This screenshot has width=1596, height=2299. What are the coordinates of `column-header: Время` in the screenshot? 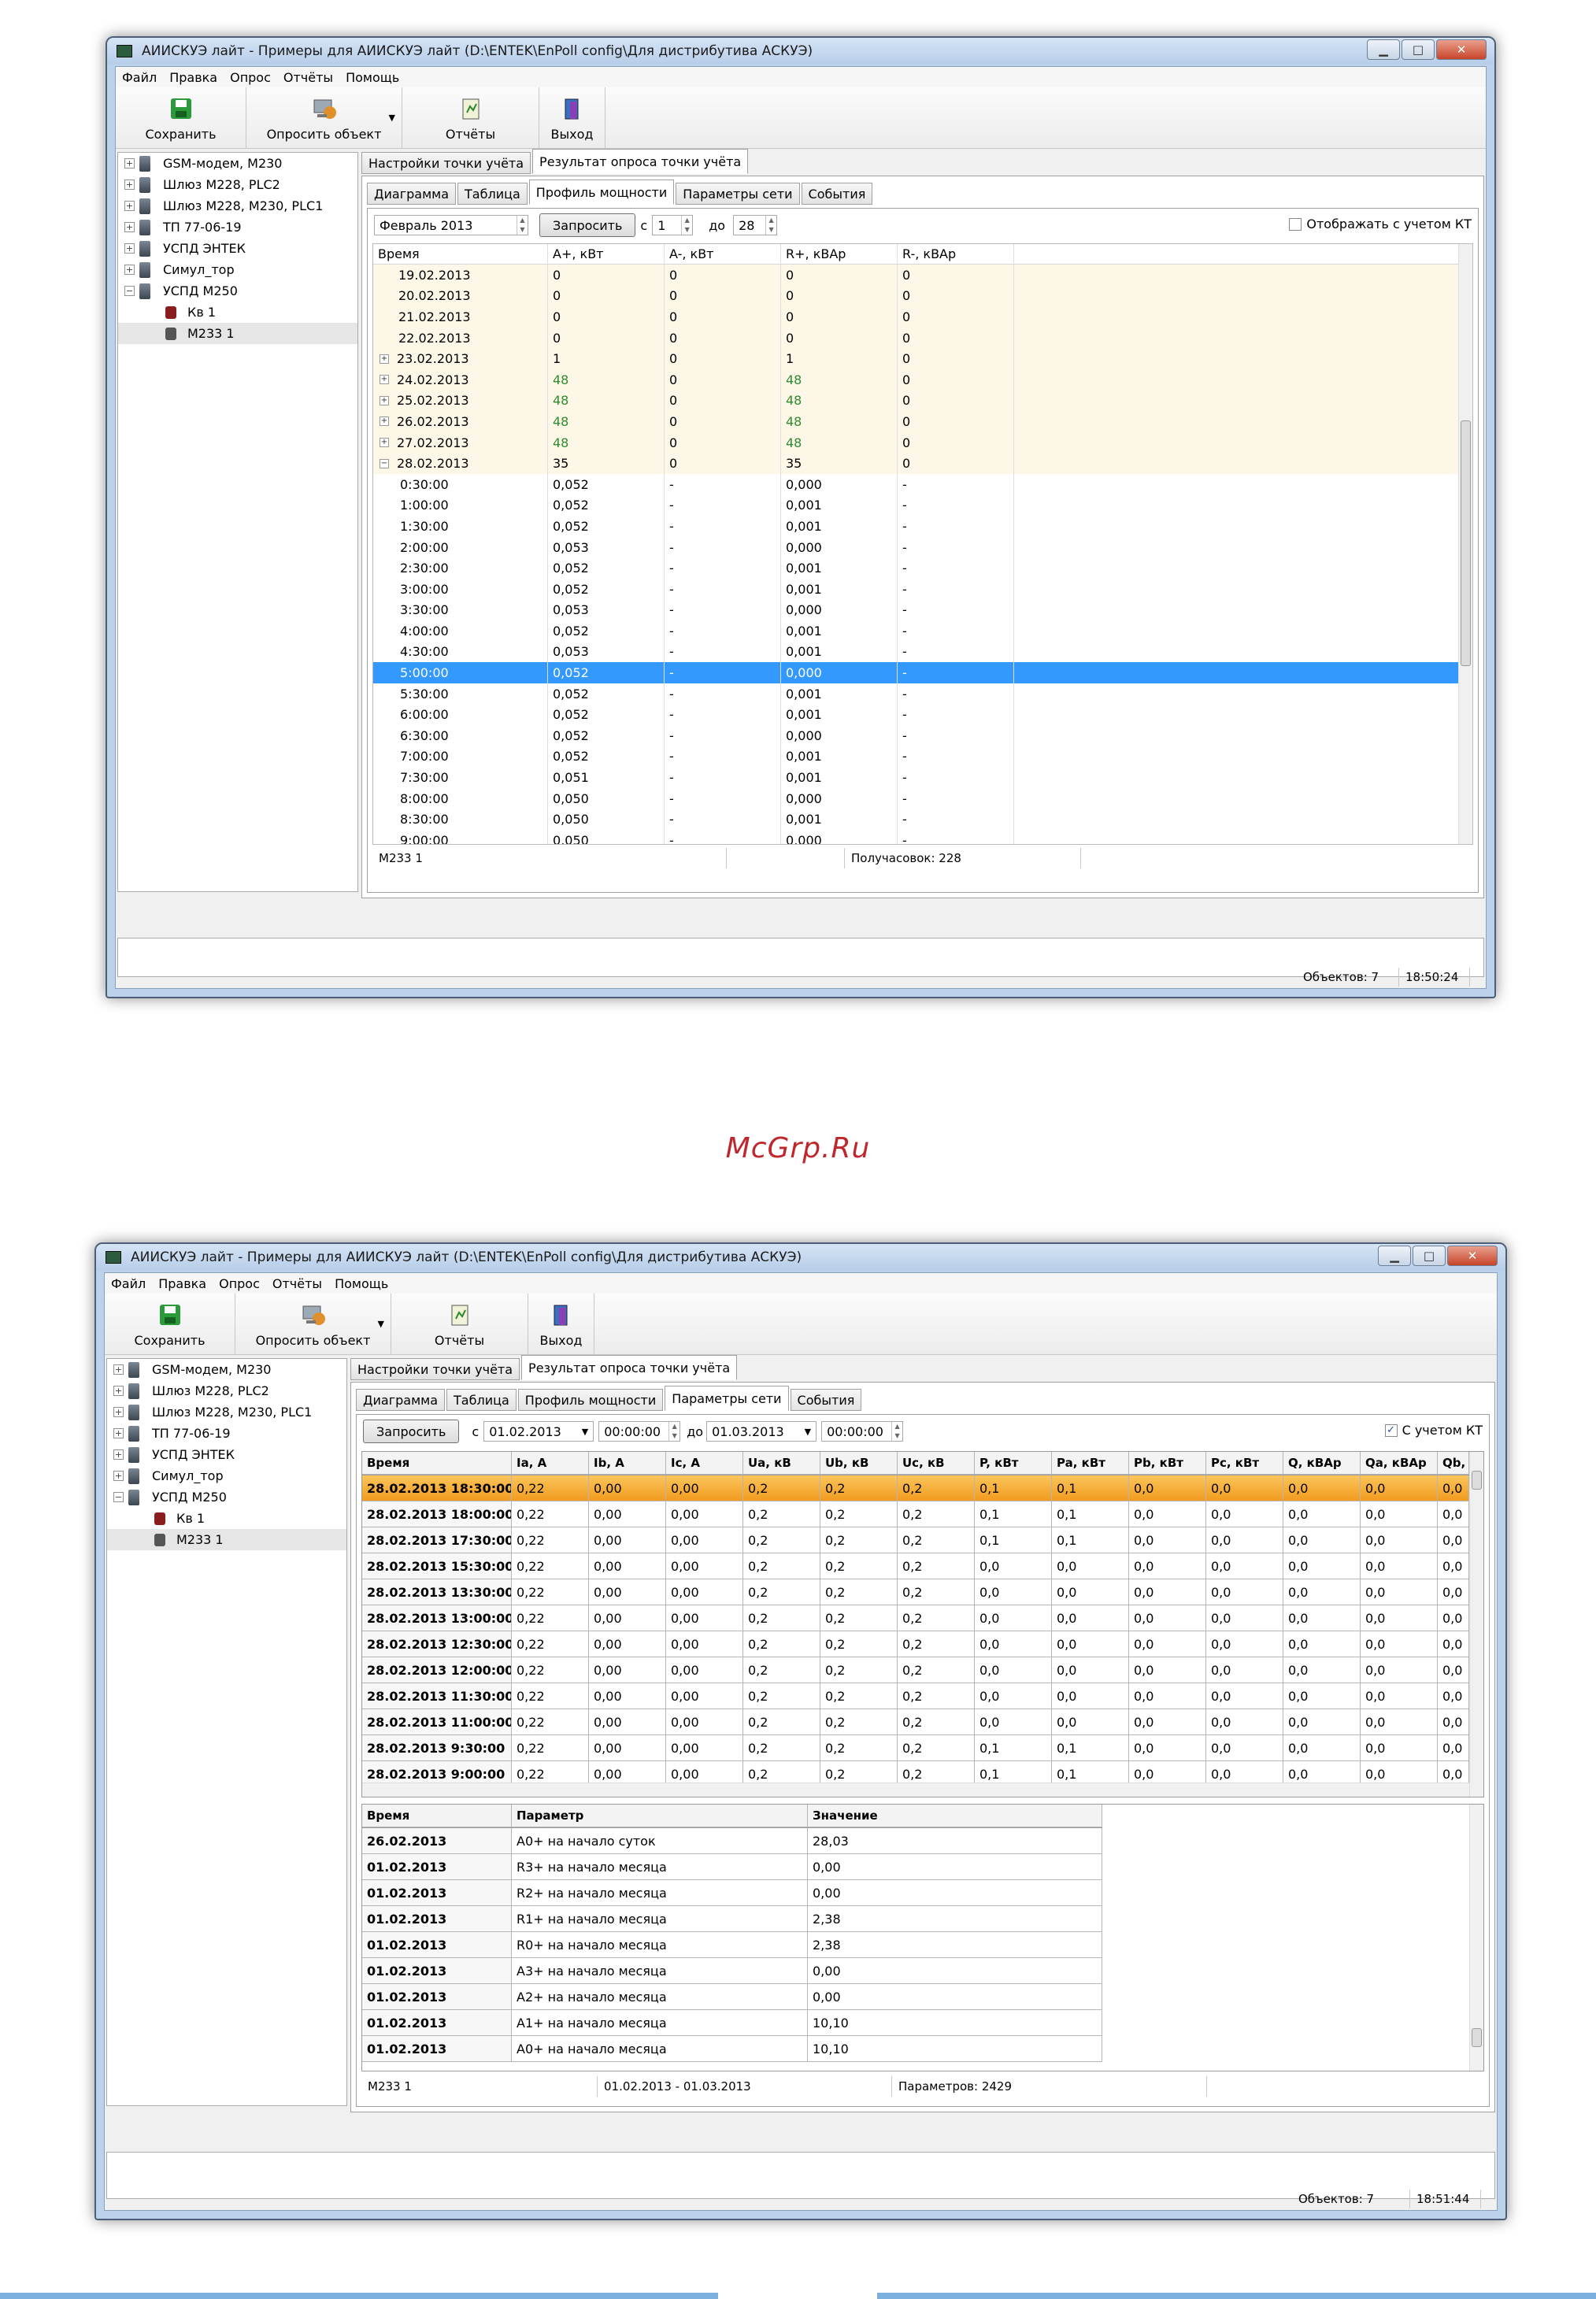 It's located at (437, 1464).